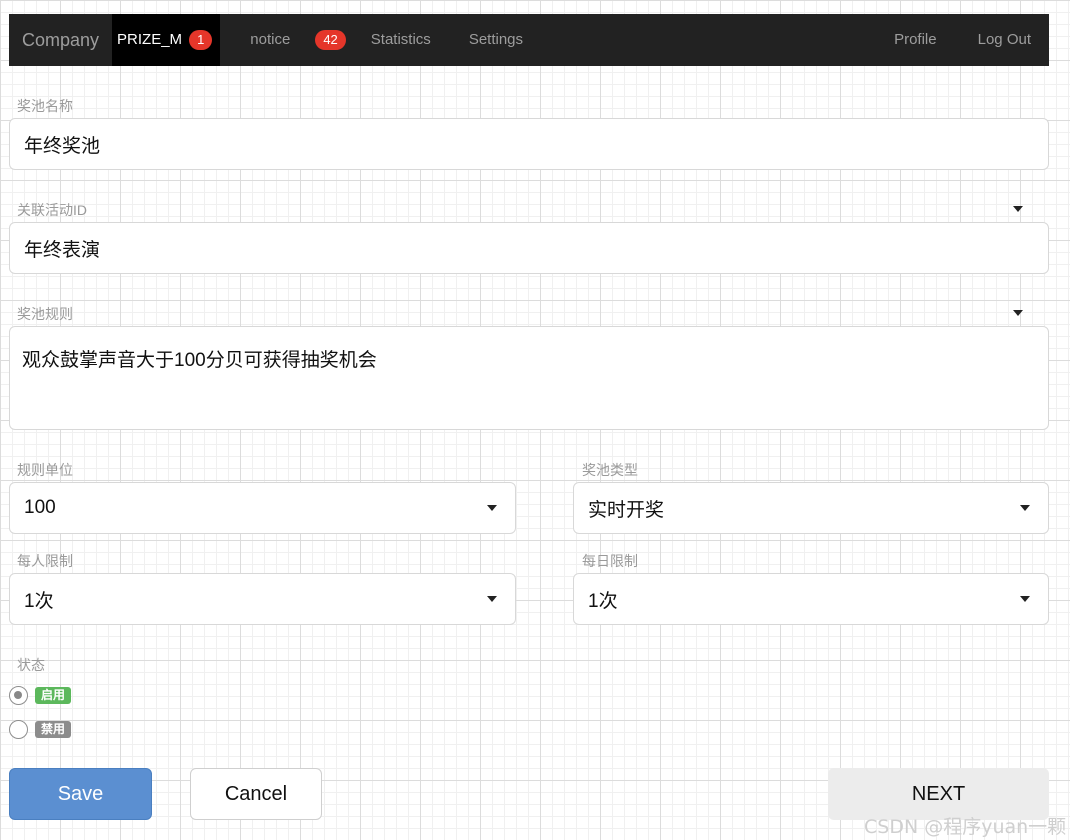  I want to click on nav-item-profile: Profile, so click(915, 40).